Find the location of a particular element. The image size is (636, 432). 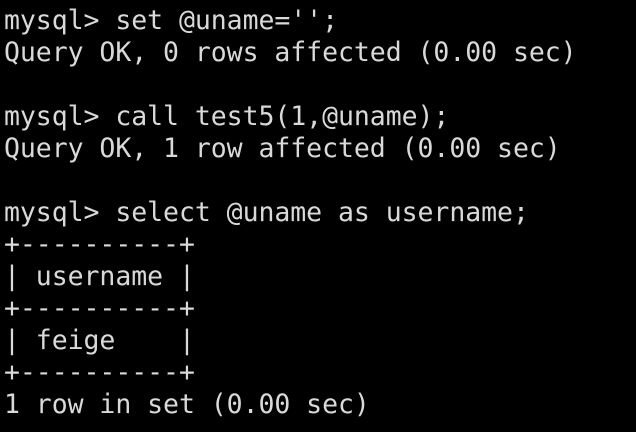

table-header-row: | username | is located at coordinates (99, 276).